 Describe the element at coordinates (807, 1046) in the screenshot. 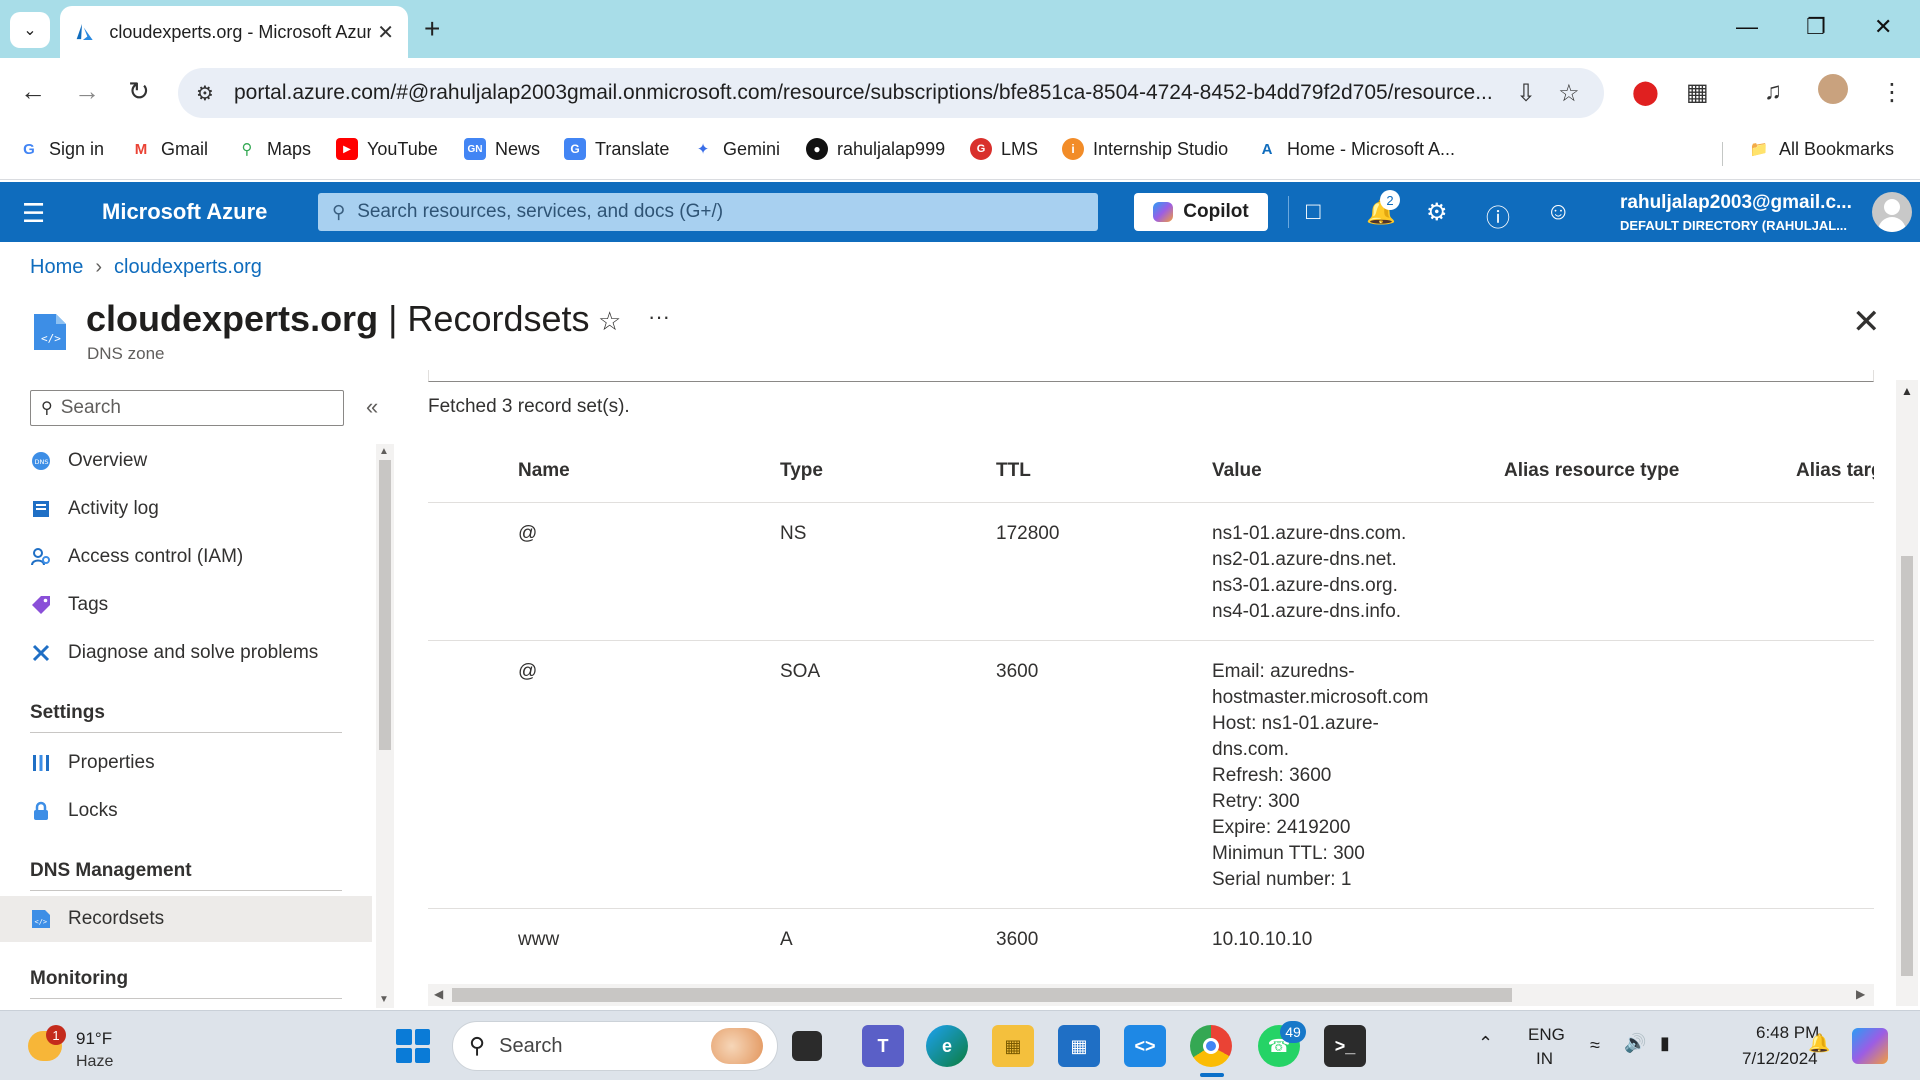

I see `task-view-icon` at that location.